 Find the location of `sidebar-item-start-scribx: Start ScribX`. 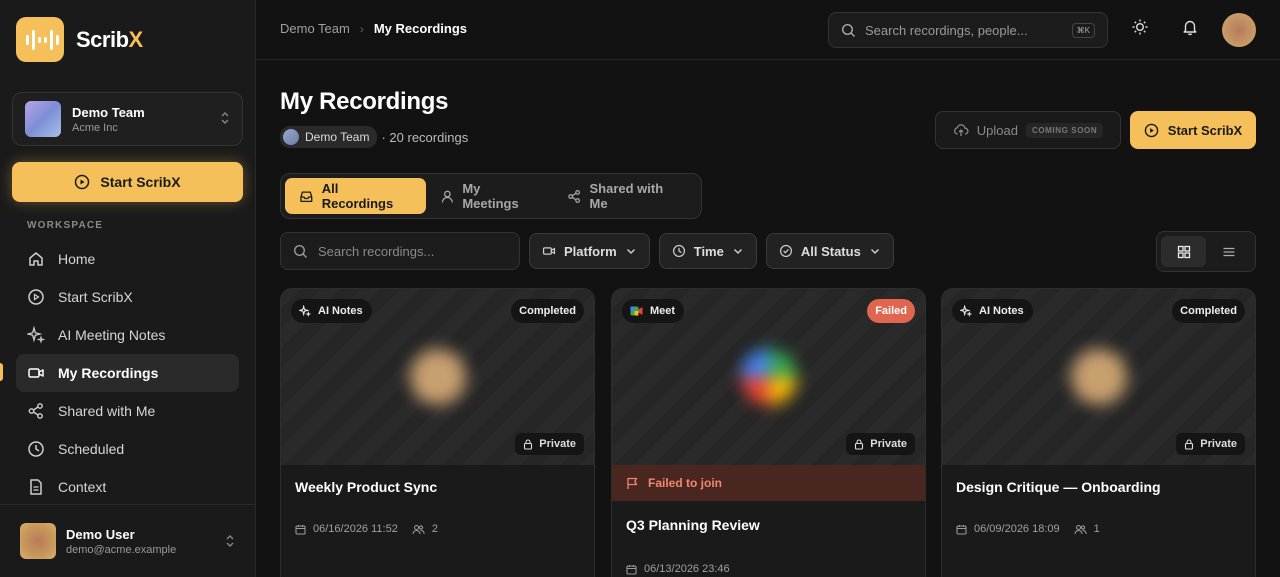

sidebar-item-start-scribx: Start ScribX is located at coordinates (127, 297).